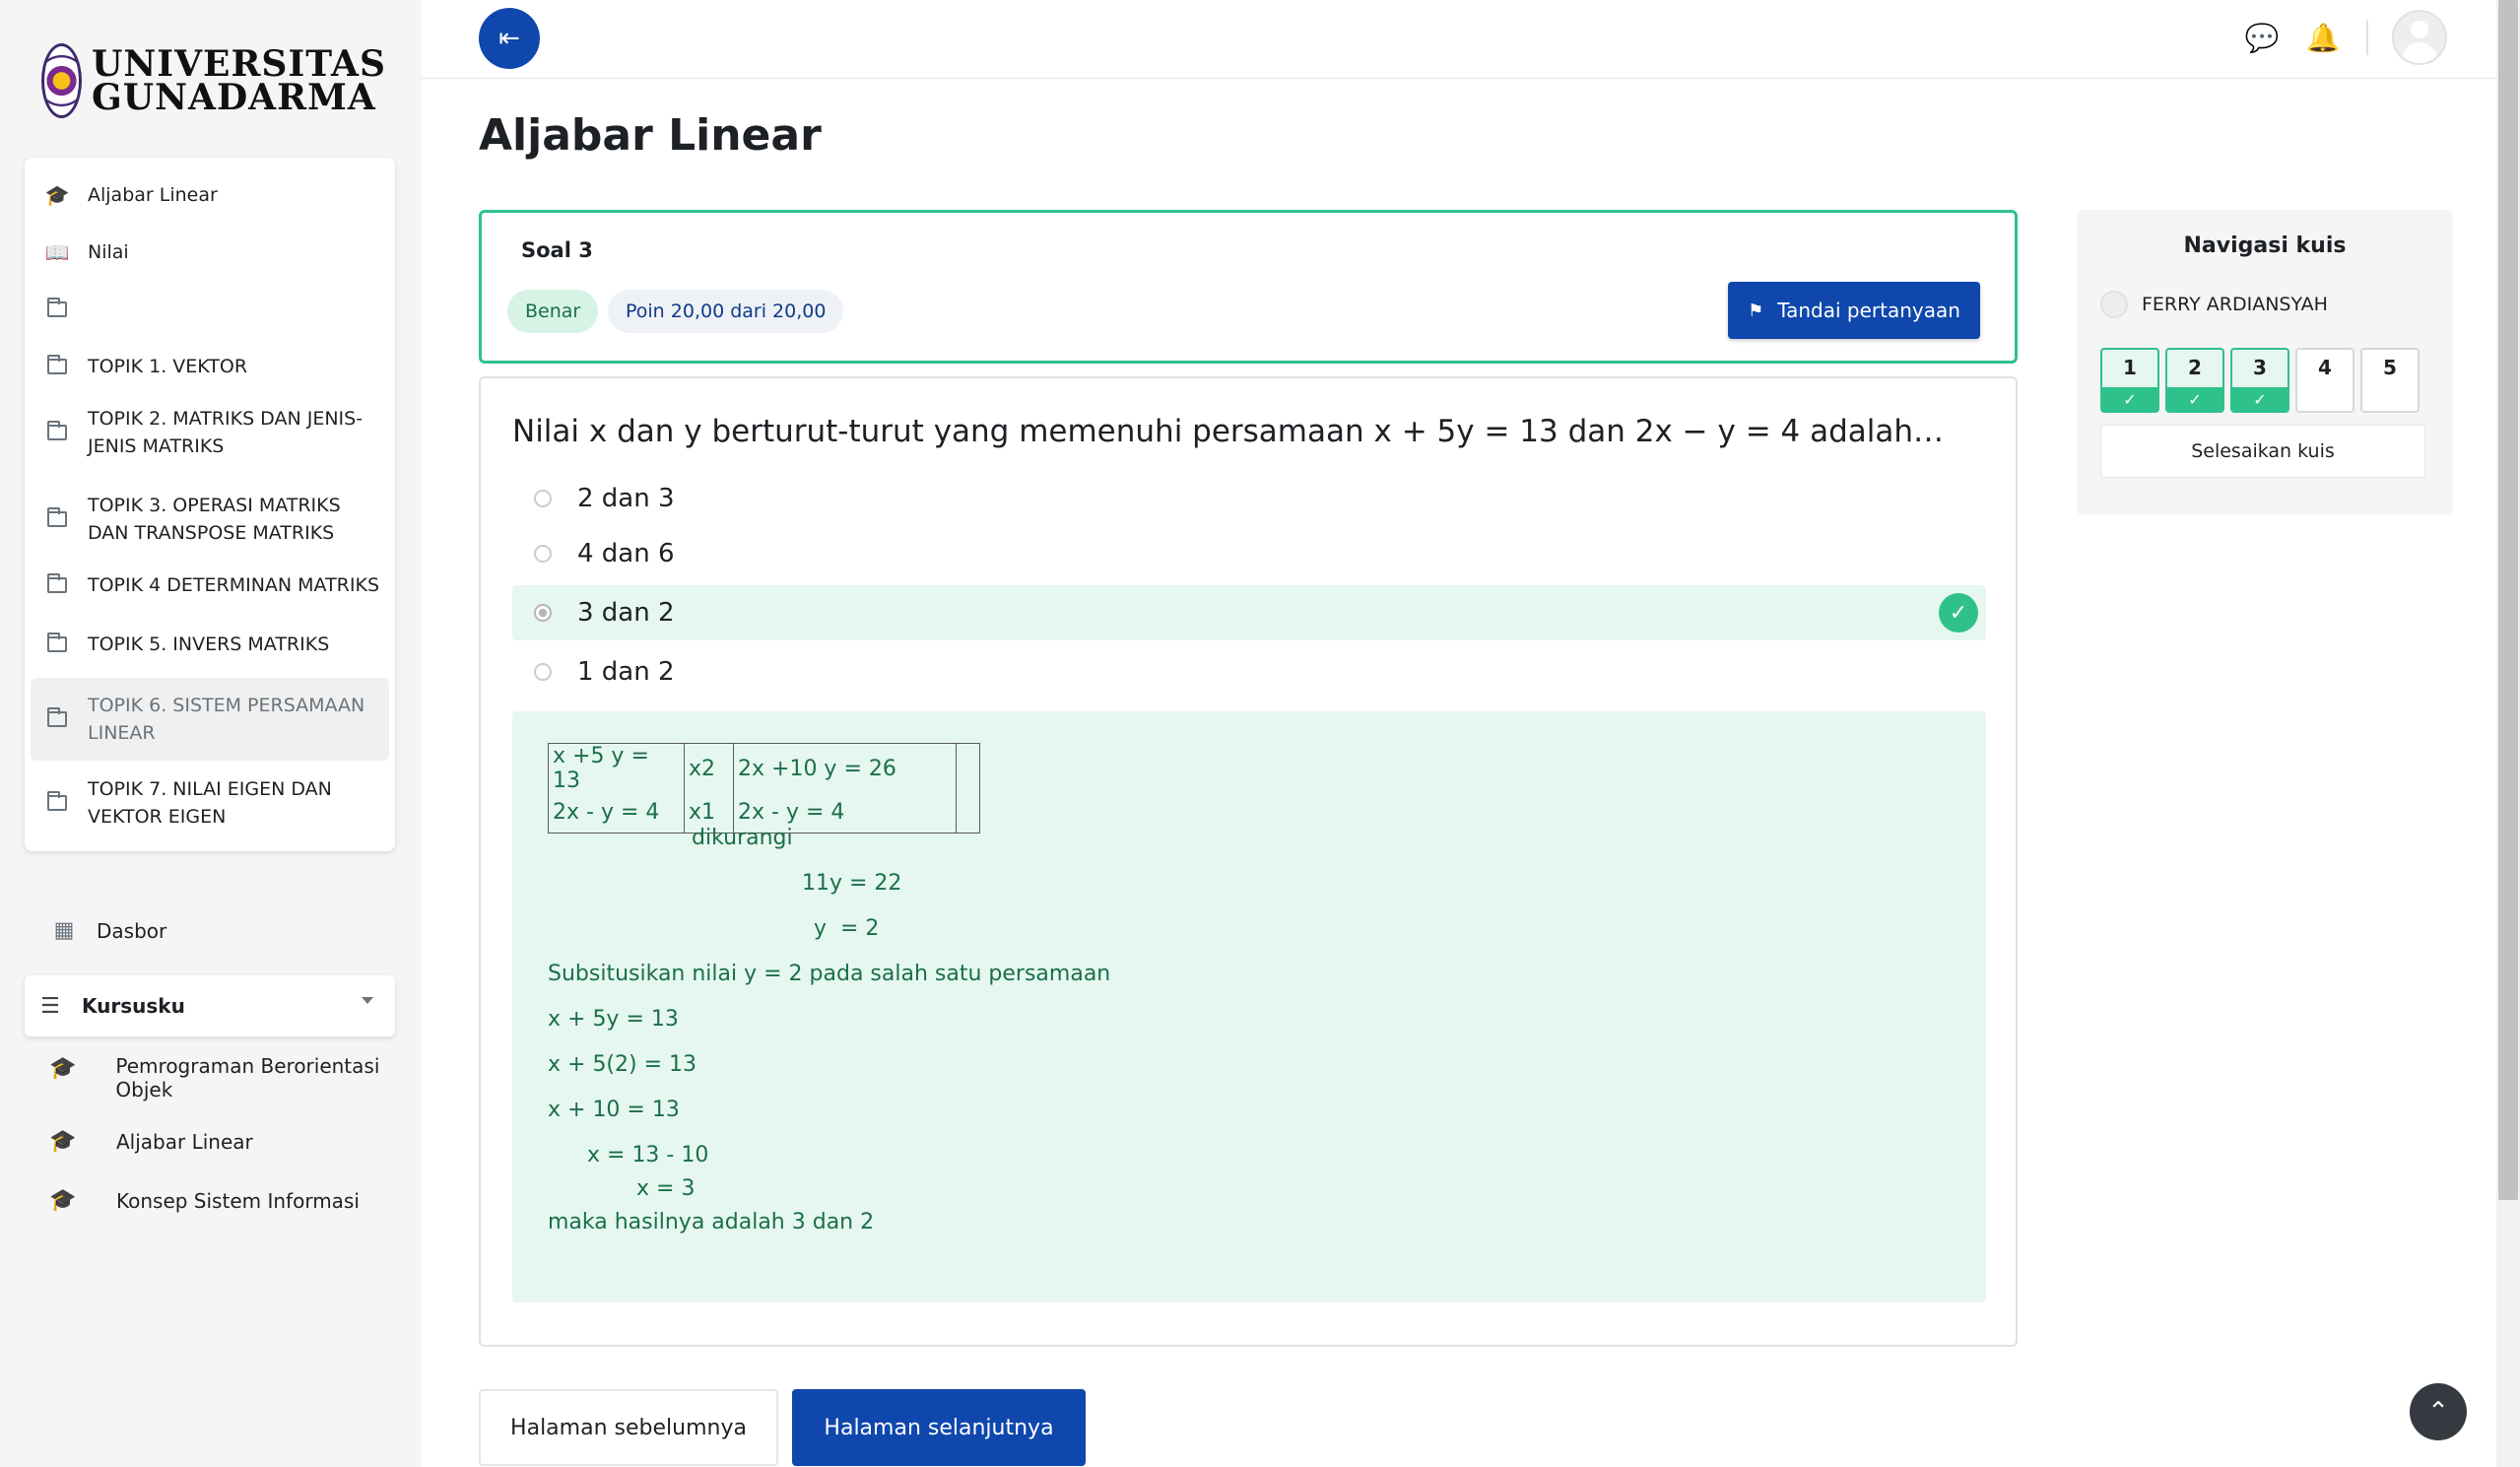 Image resolution: width=2520 pixels, height=1467 pixels. What do you see at coordinates (726, 312) in the screenshot?
I see `points-badge: Poin 20,00 dari 20,00` at bounding box center [726, 312].